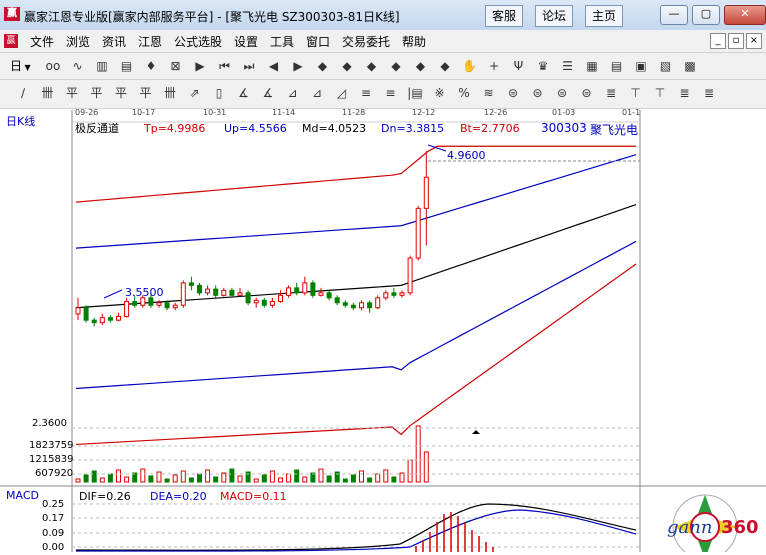  Describe the element at coordinates (604, 16) in the screenshot. I see `homepage-button: 主页` at that location.